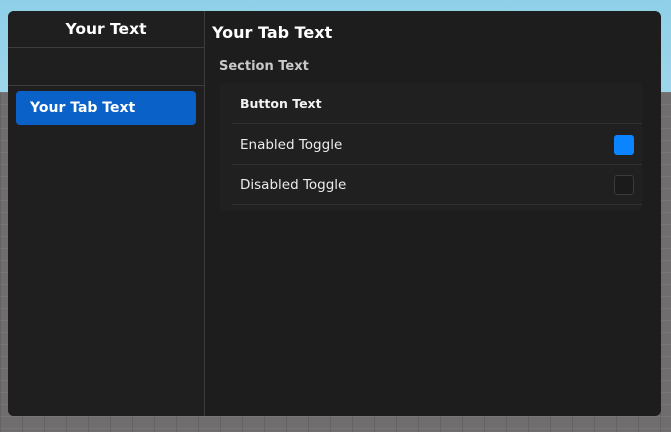 The height and width of the screenshot is (432, 671). Describe the element at coordinates (281, 103) in the screenshot. I see `section-button-label: Button Text` at that location.